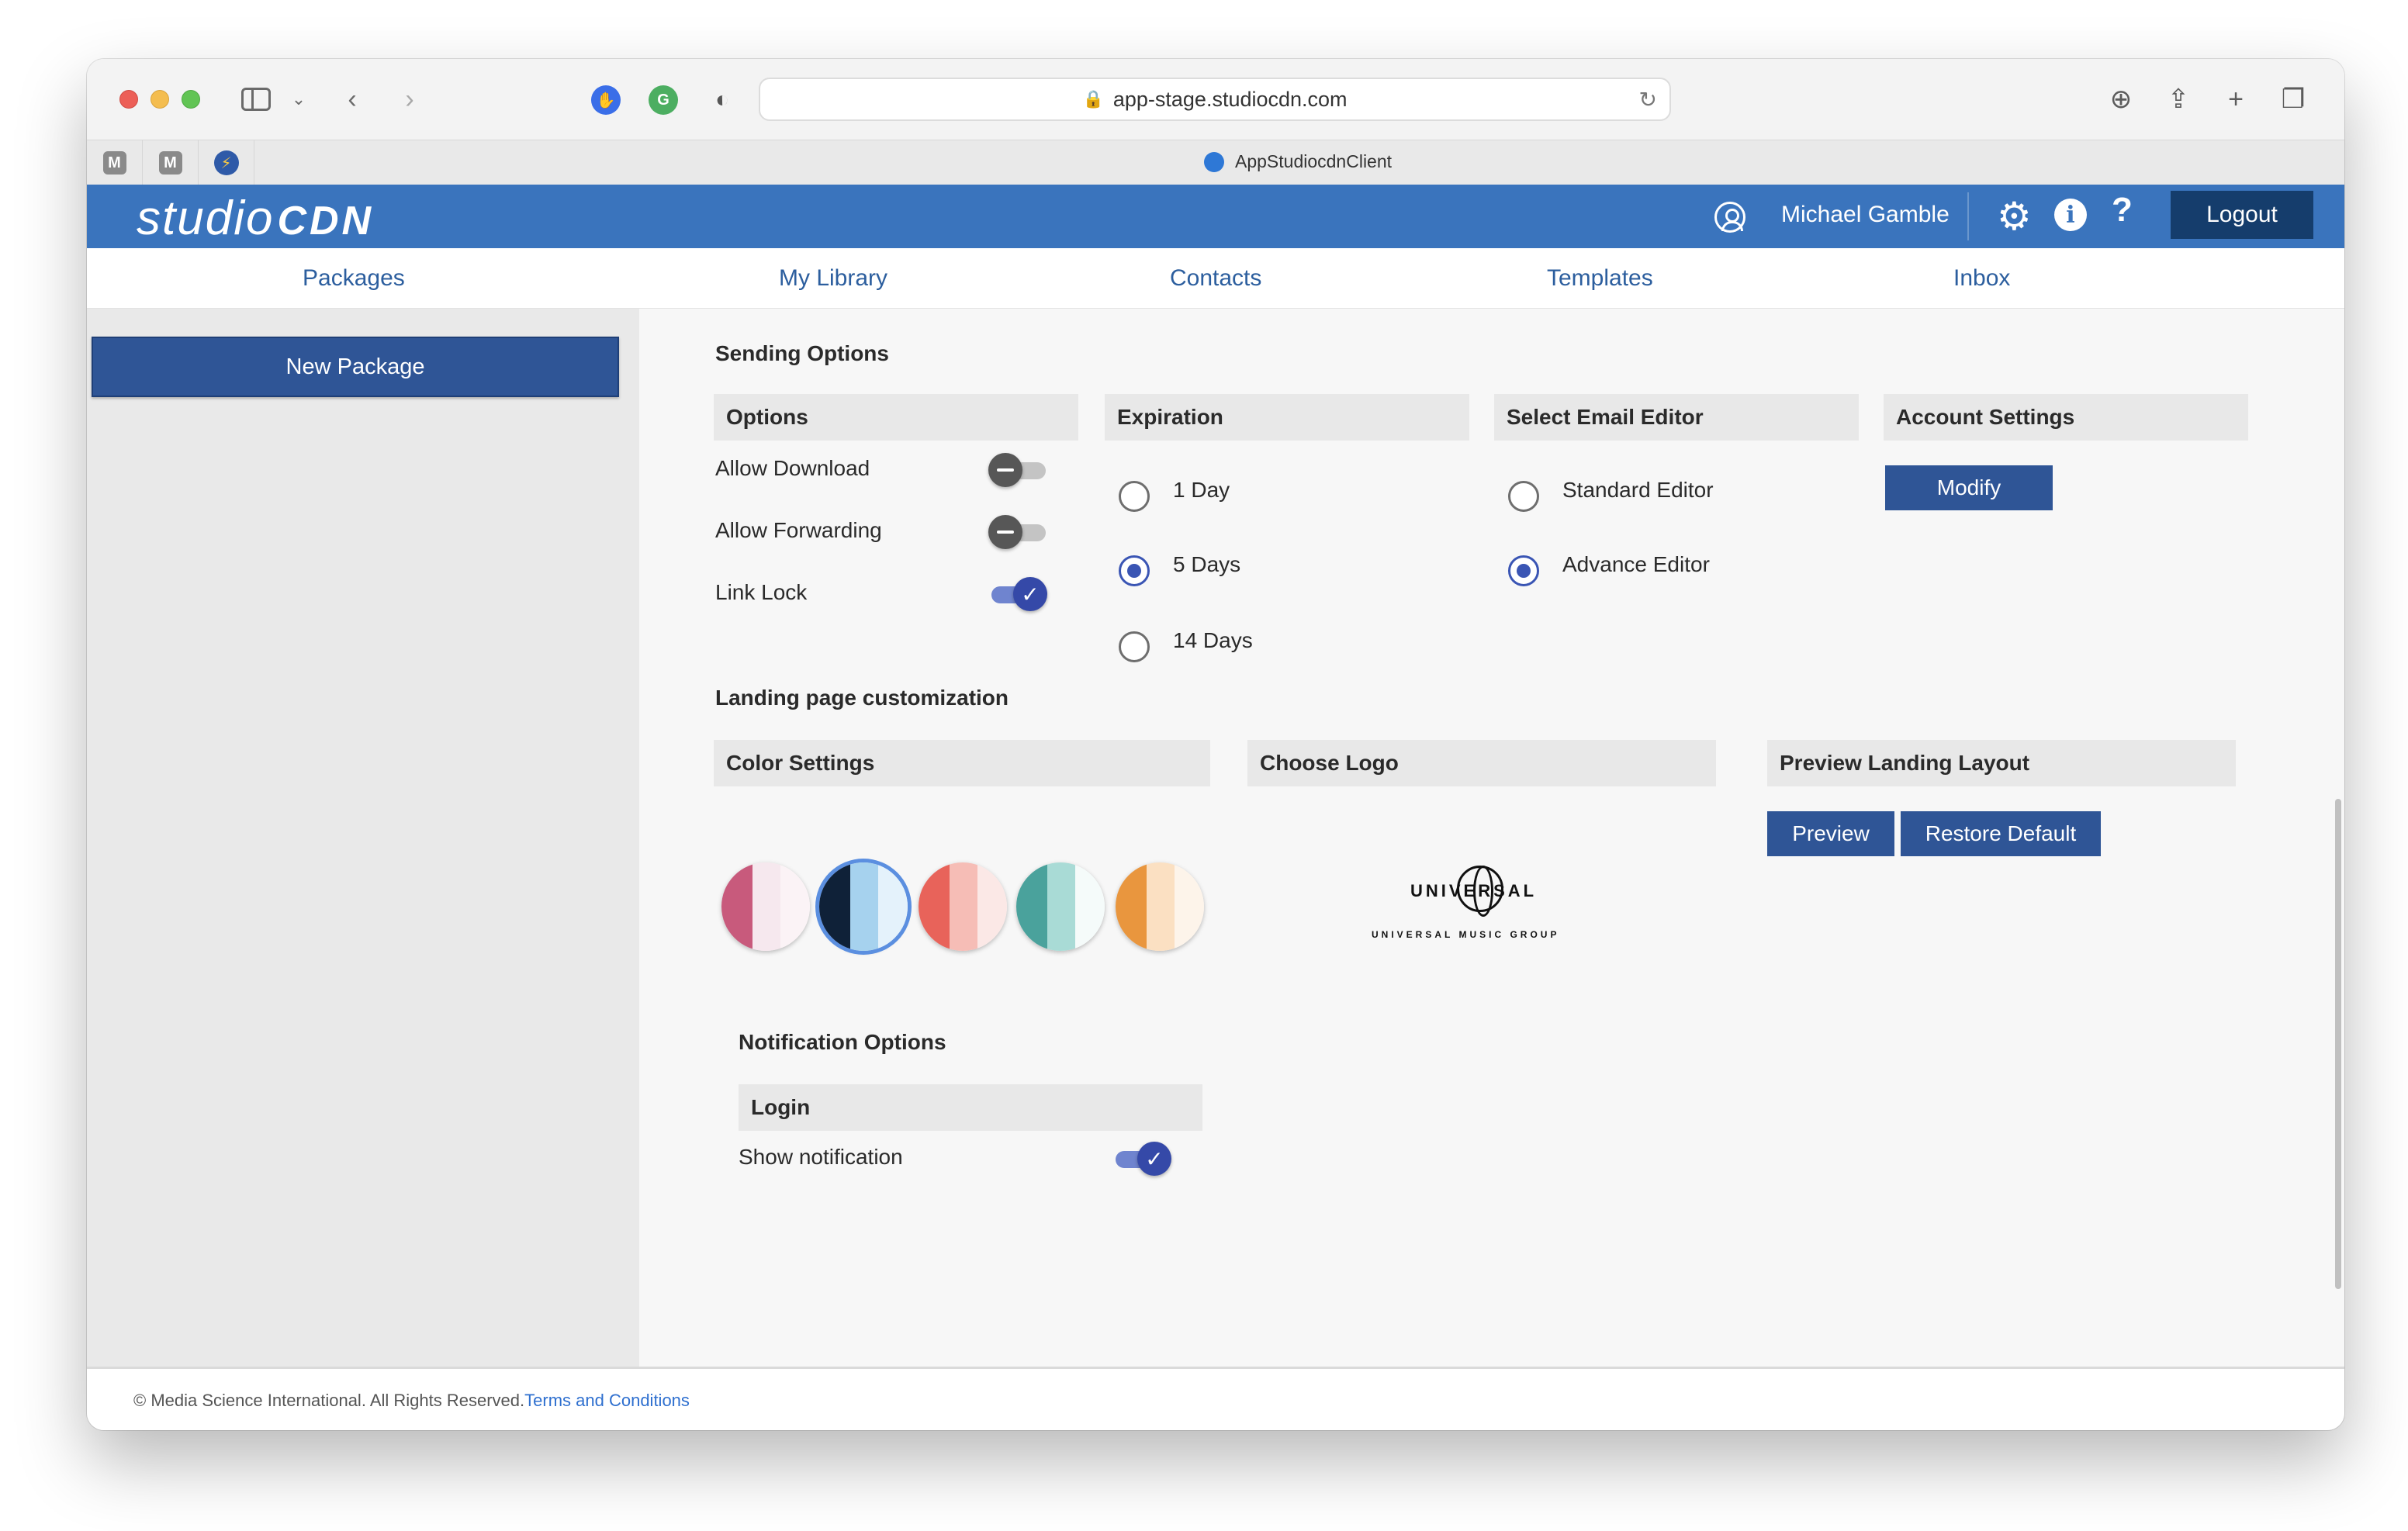  What do you see at coordinates (761, 592) in the screenshot?
I see `link-lock-label: Link Lock` at bounding box center [761, 592].